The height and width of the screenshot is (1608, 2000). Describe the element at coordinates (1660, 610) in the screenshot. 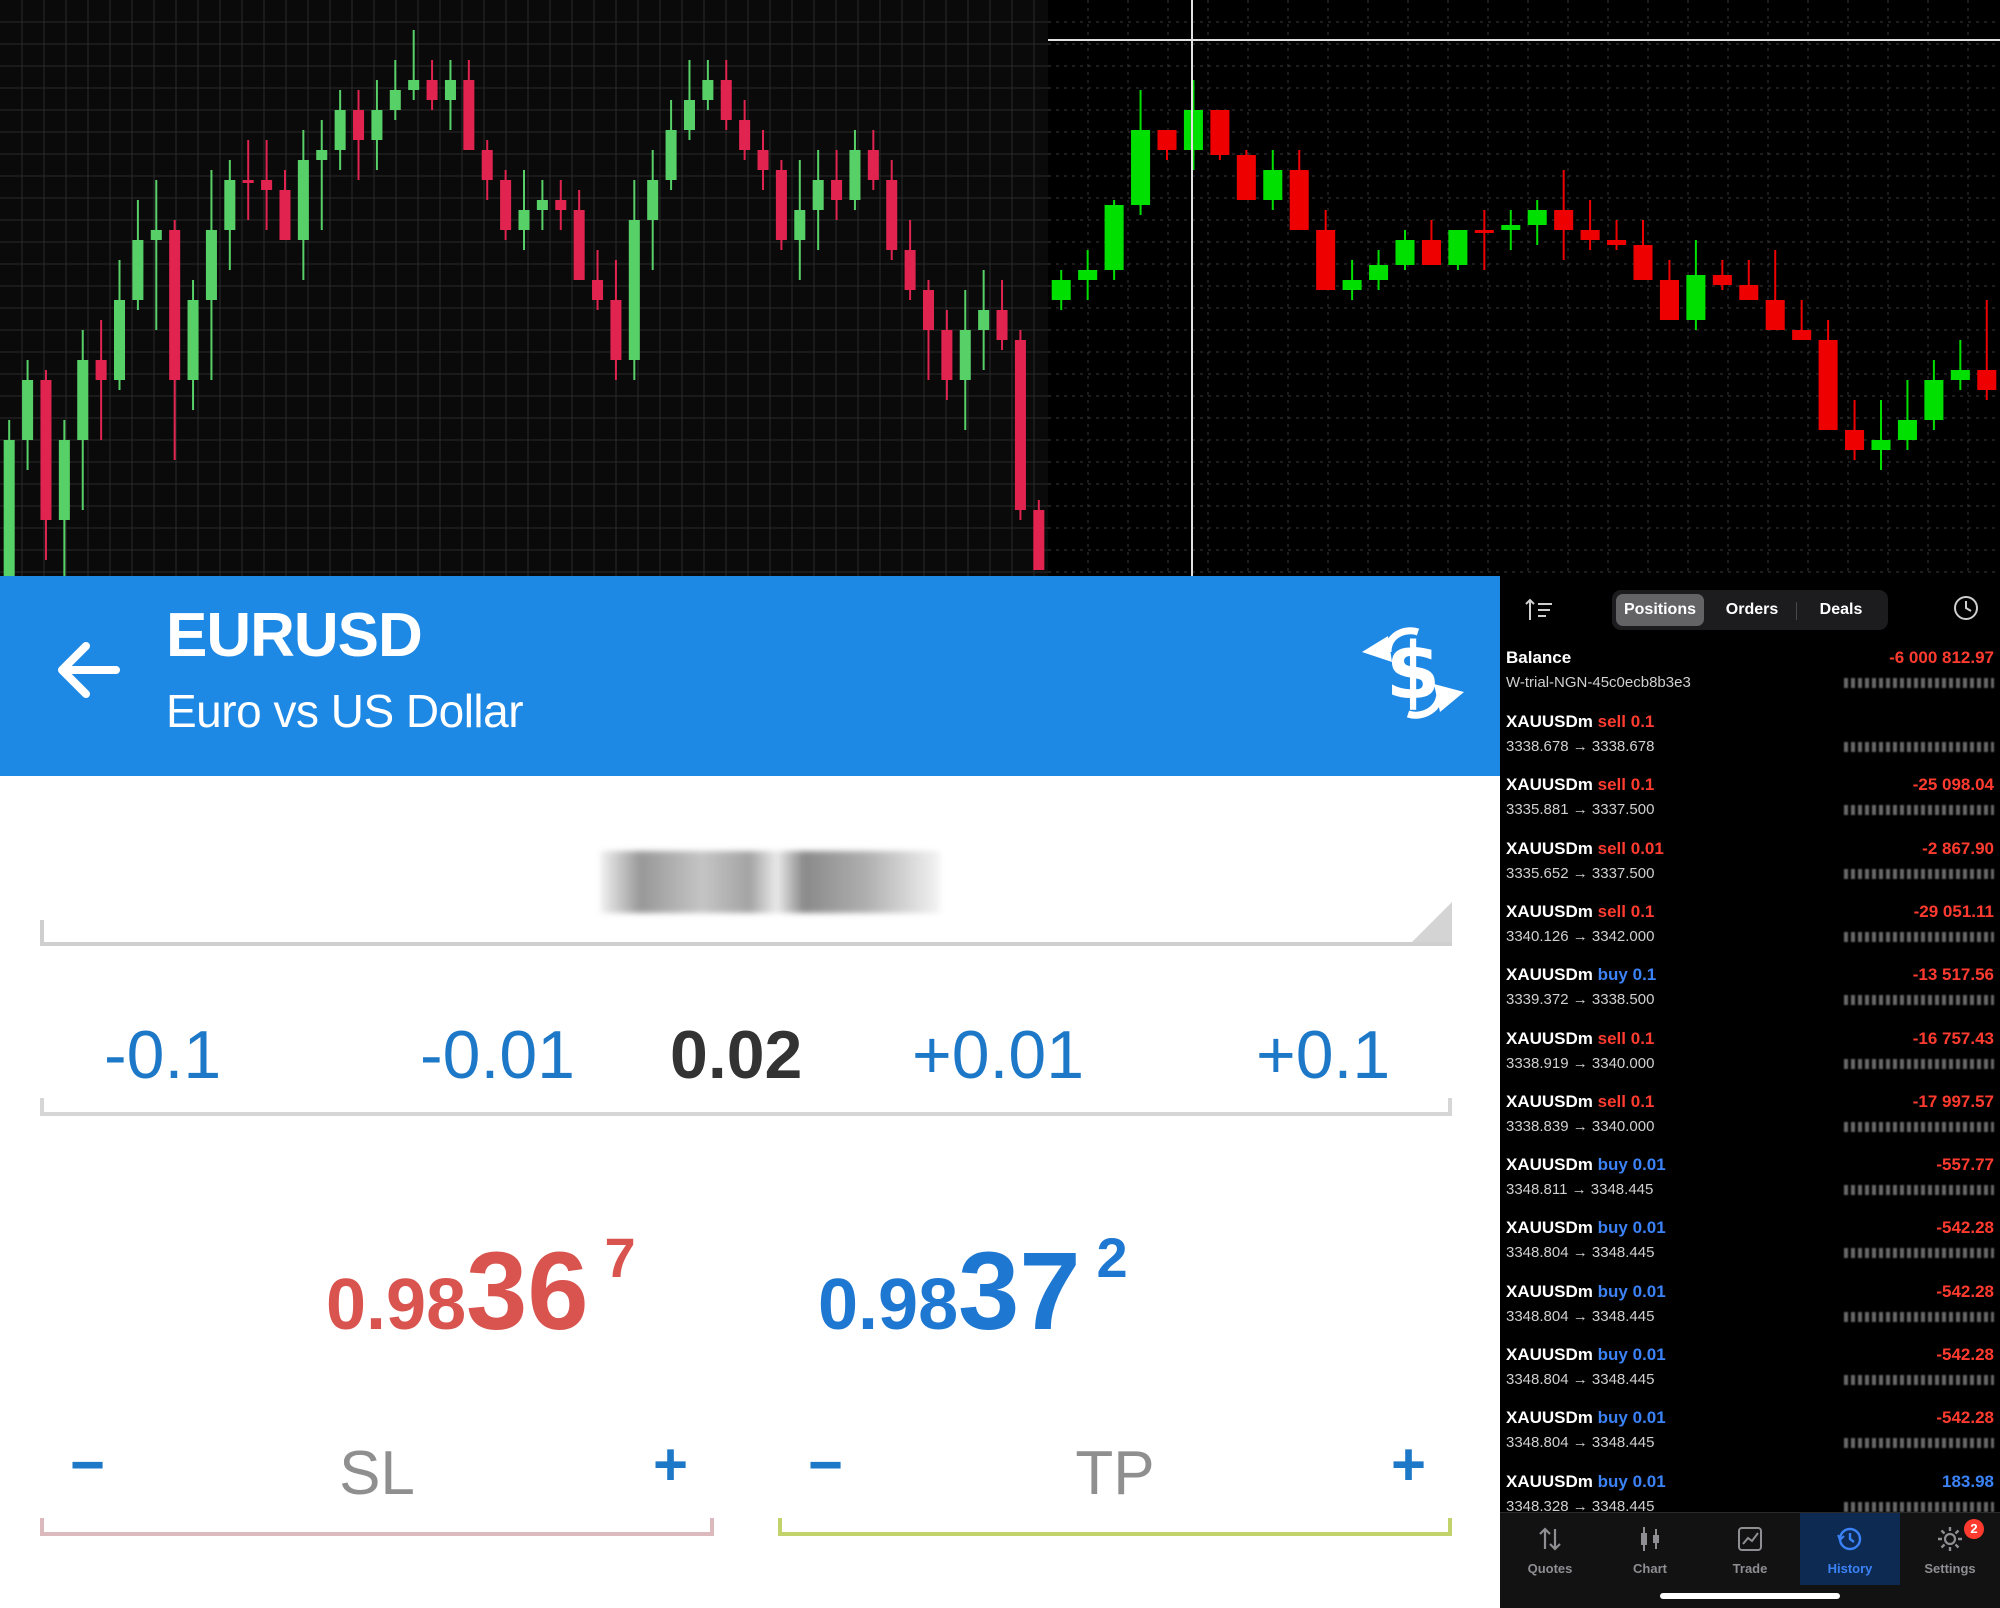

I see `tab-positions: Positions` at that location.